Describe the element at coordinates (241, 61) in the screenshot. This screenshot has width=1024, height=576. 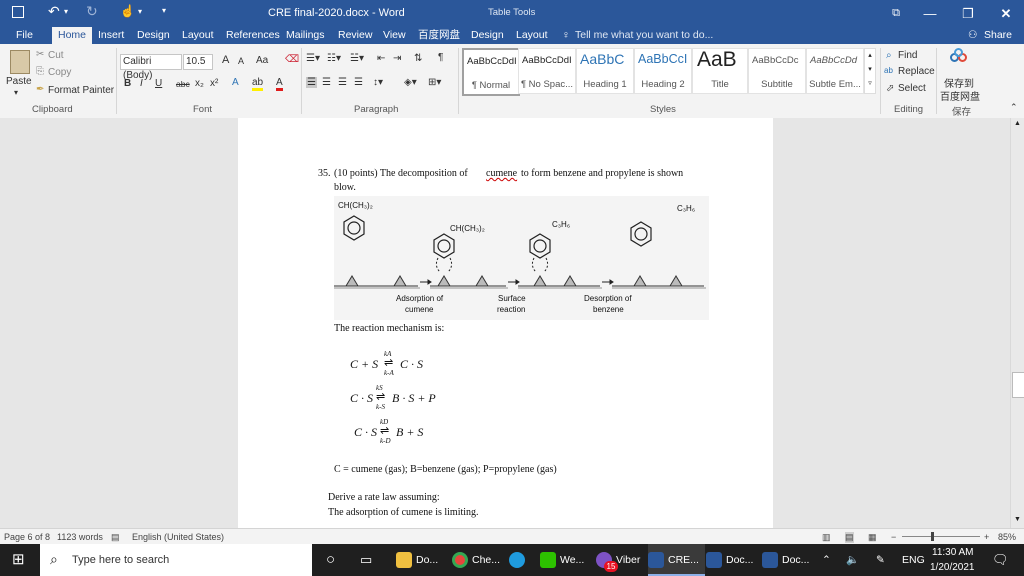
I see `shrink-font-button: A` at that location.